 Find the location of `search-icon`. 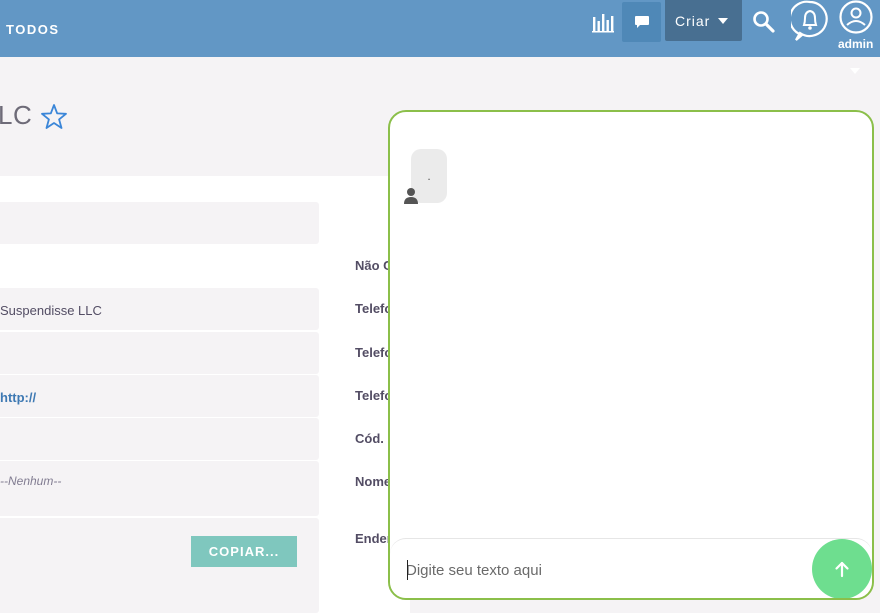

search-icon is located at coordinates (764, 22).